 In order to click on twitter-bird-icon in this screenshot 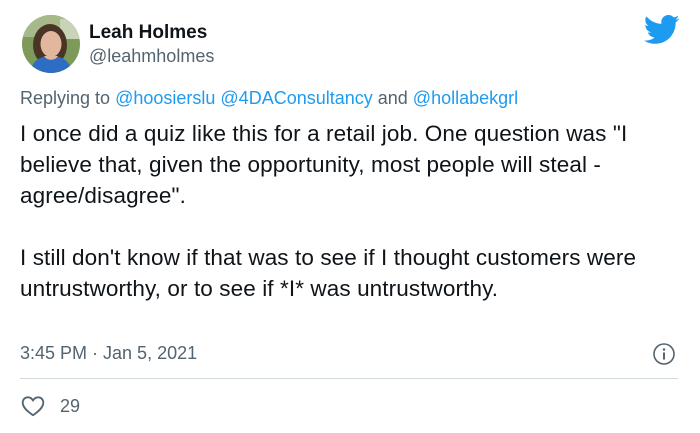, I will do `click(662, 30)`.